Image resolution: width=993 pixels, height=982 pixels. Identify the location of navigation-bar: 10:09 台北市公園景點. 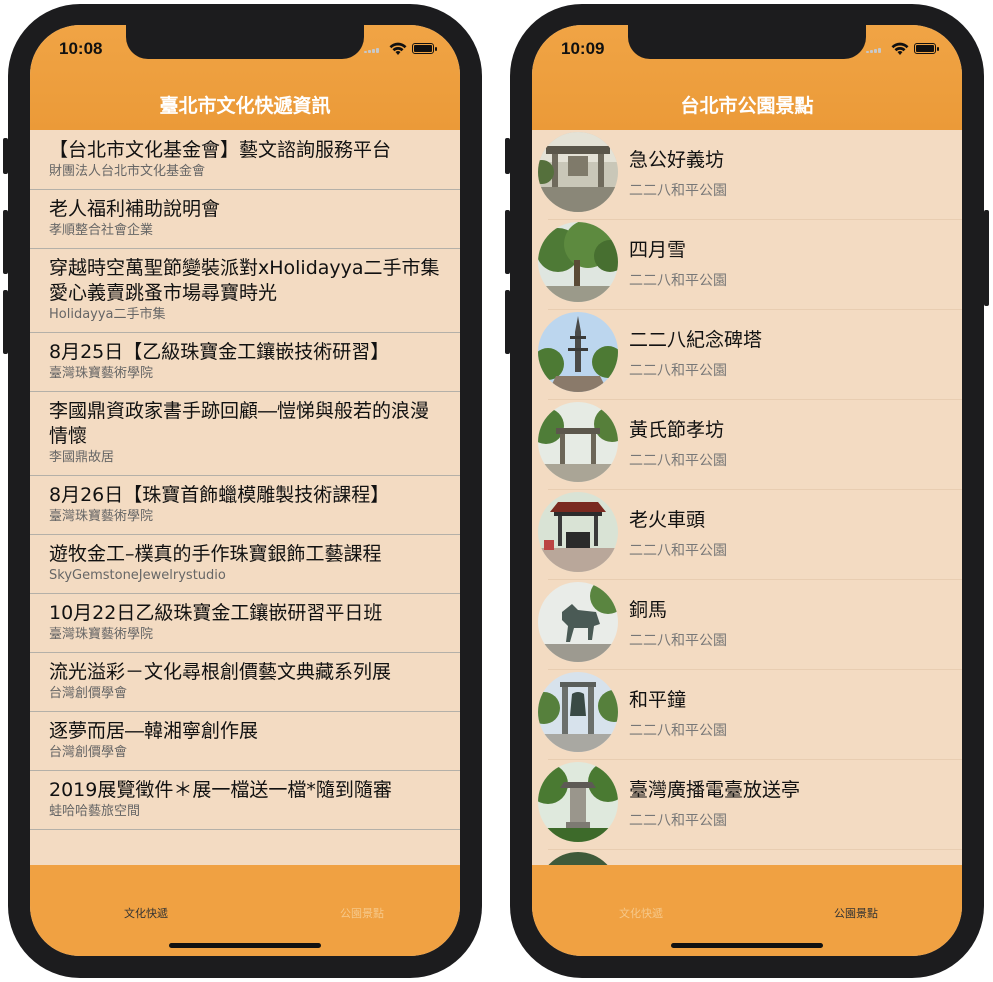
(747, 77).